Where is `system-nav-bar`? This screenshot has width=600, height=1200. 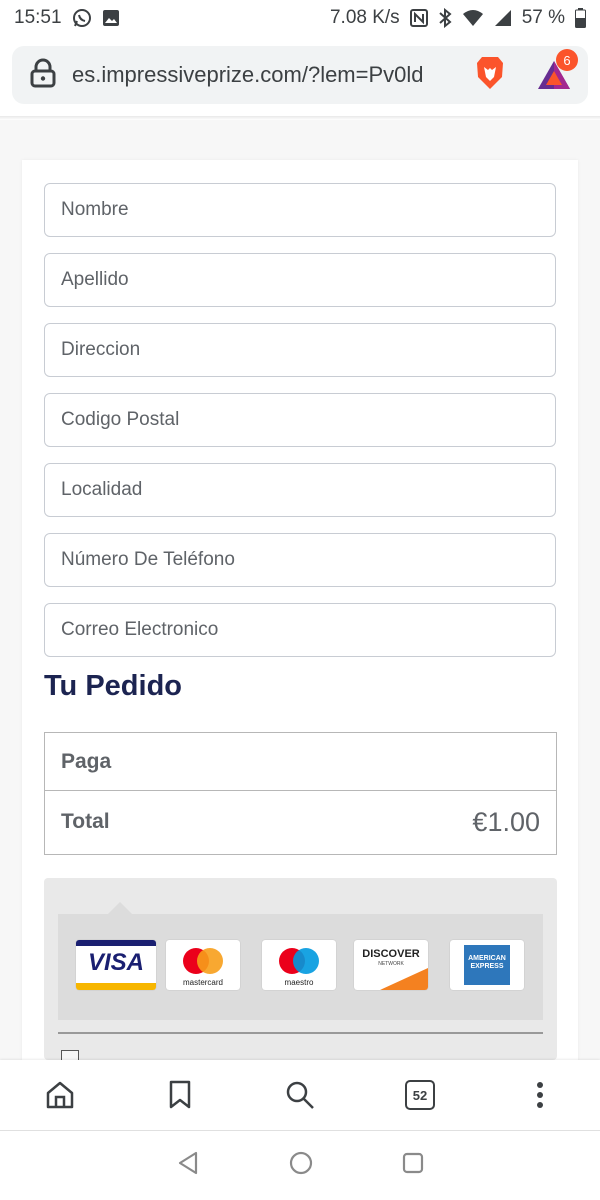 system-nav-bar is located at coordinates (300, 1165).